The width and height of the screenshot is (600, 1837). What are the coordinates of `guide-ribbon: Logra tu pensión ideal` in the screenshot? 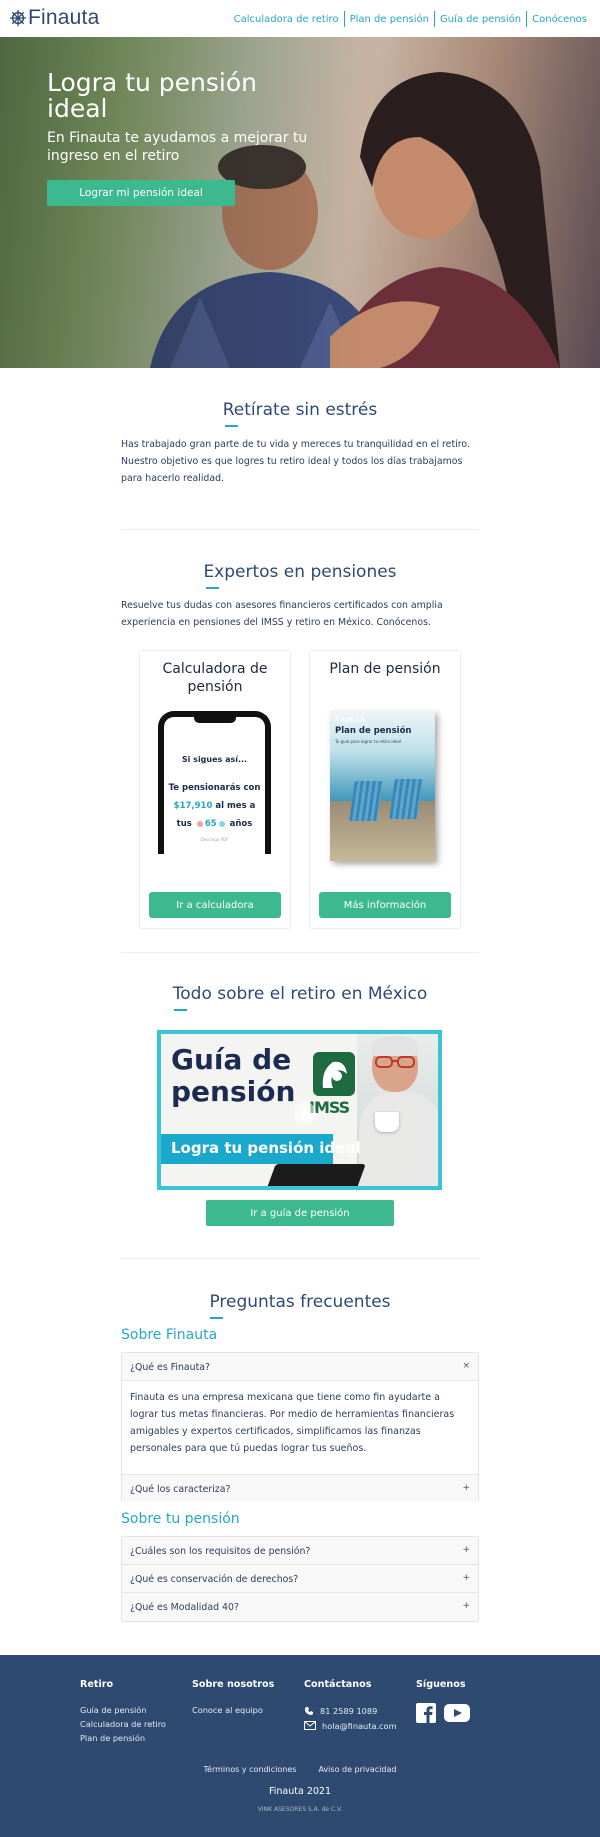 It's located at (261, 1149).